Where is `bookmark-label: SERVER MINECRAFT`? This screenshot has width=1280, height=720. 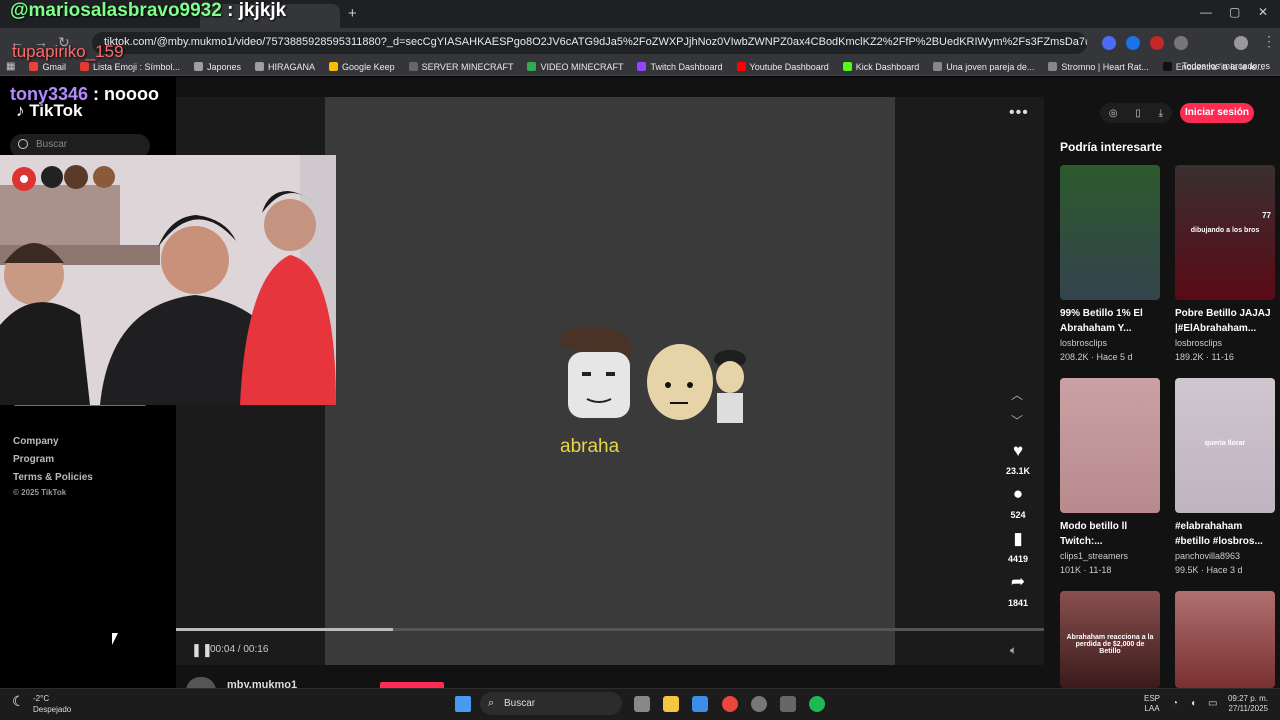 bookmark-label: SERVER MINECRAFT is located at coordinates (467, 66).